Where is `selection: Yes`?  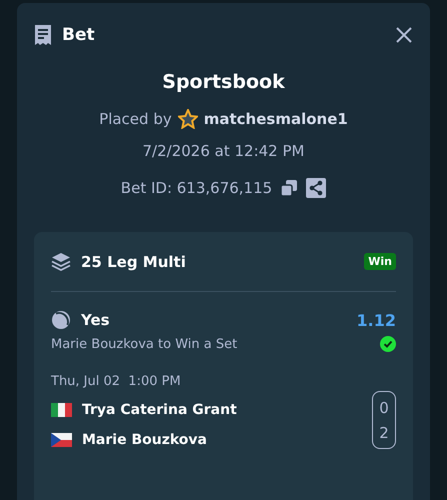
selection: Yes is located at coordinates (96, 320).